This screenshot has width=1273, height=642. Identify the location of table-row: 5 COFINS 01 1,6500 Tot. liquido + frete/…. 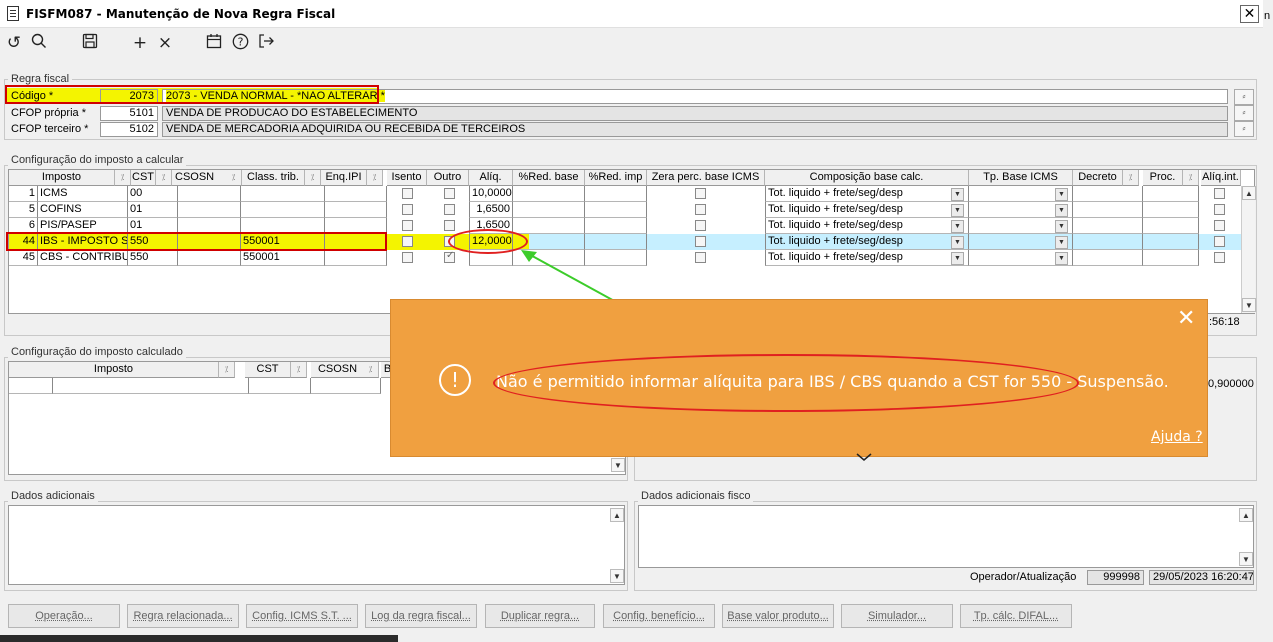
(625, 210).